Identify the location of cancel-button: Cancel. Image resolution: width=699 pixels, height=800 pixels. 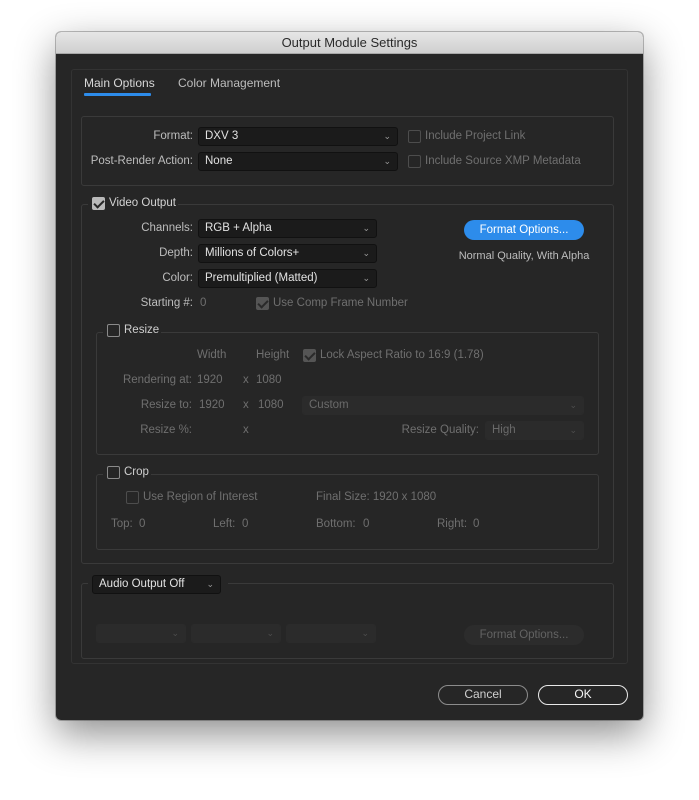
(483, 695).